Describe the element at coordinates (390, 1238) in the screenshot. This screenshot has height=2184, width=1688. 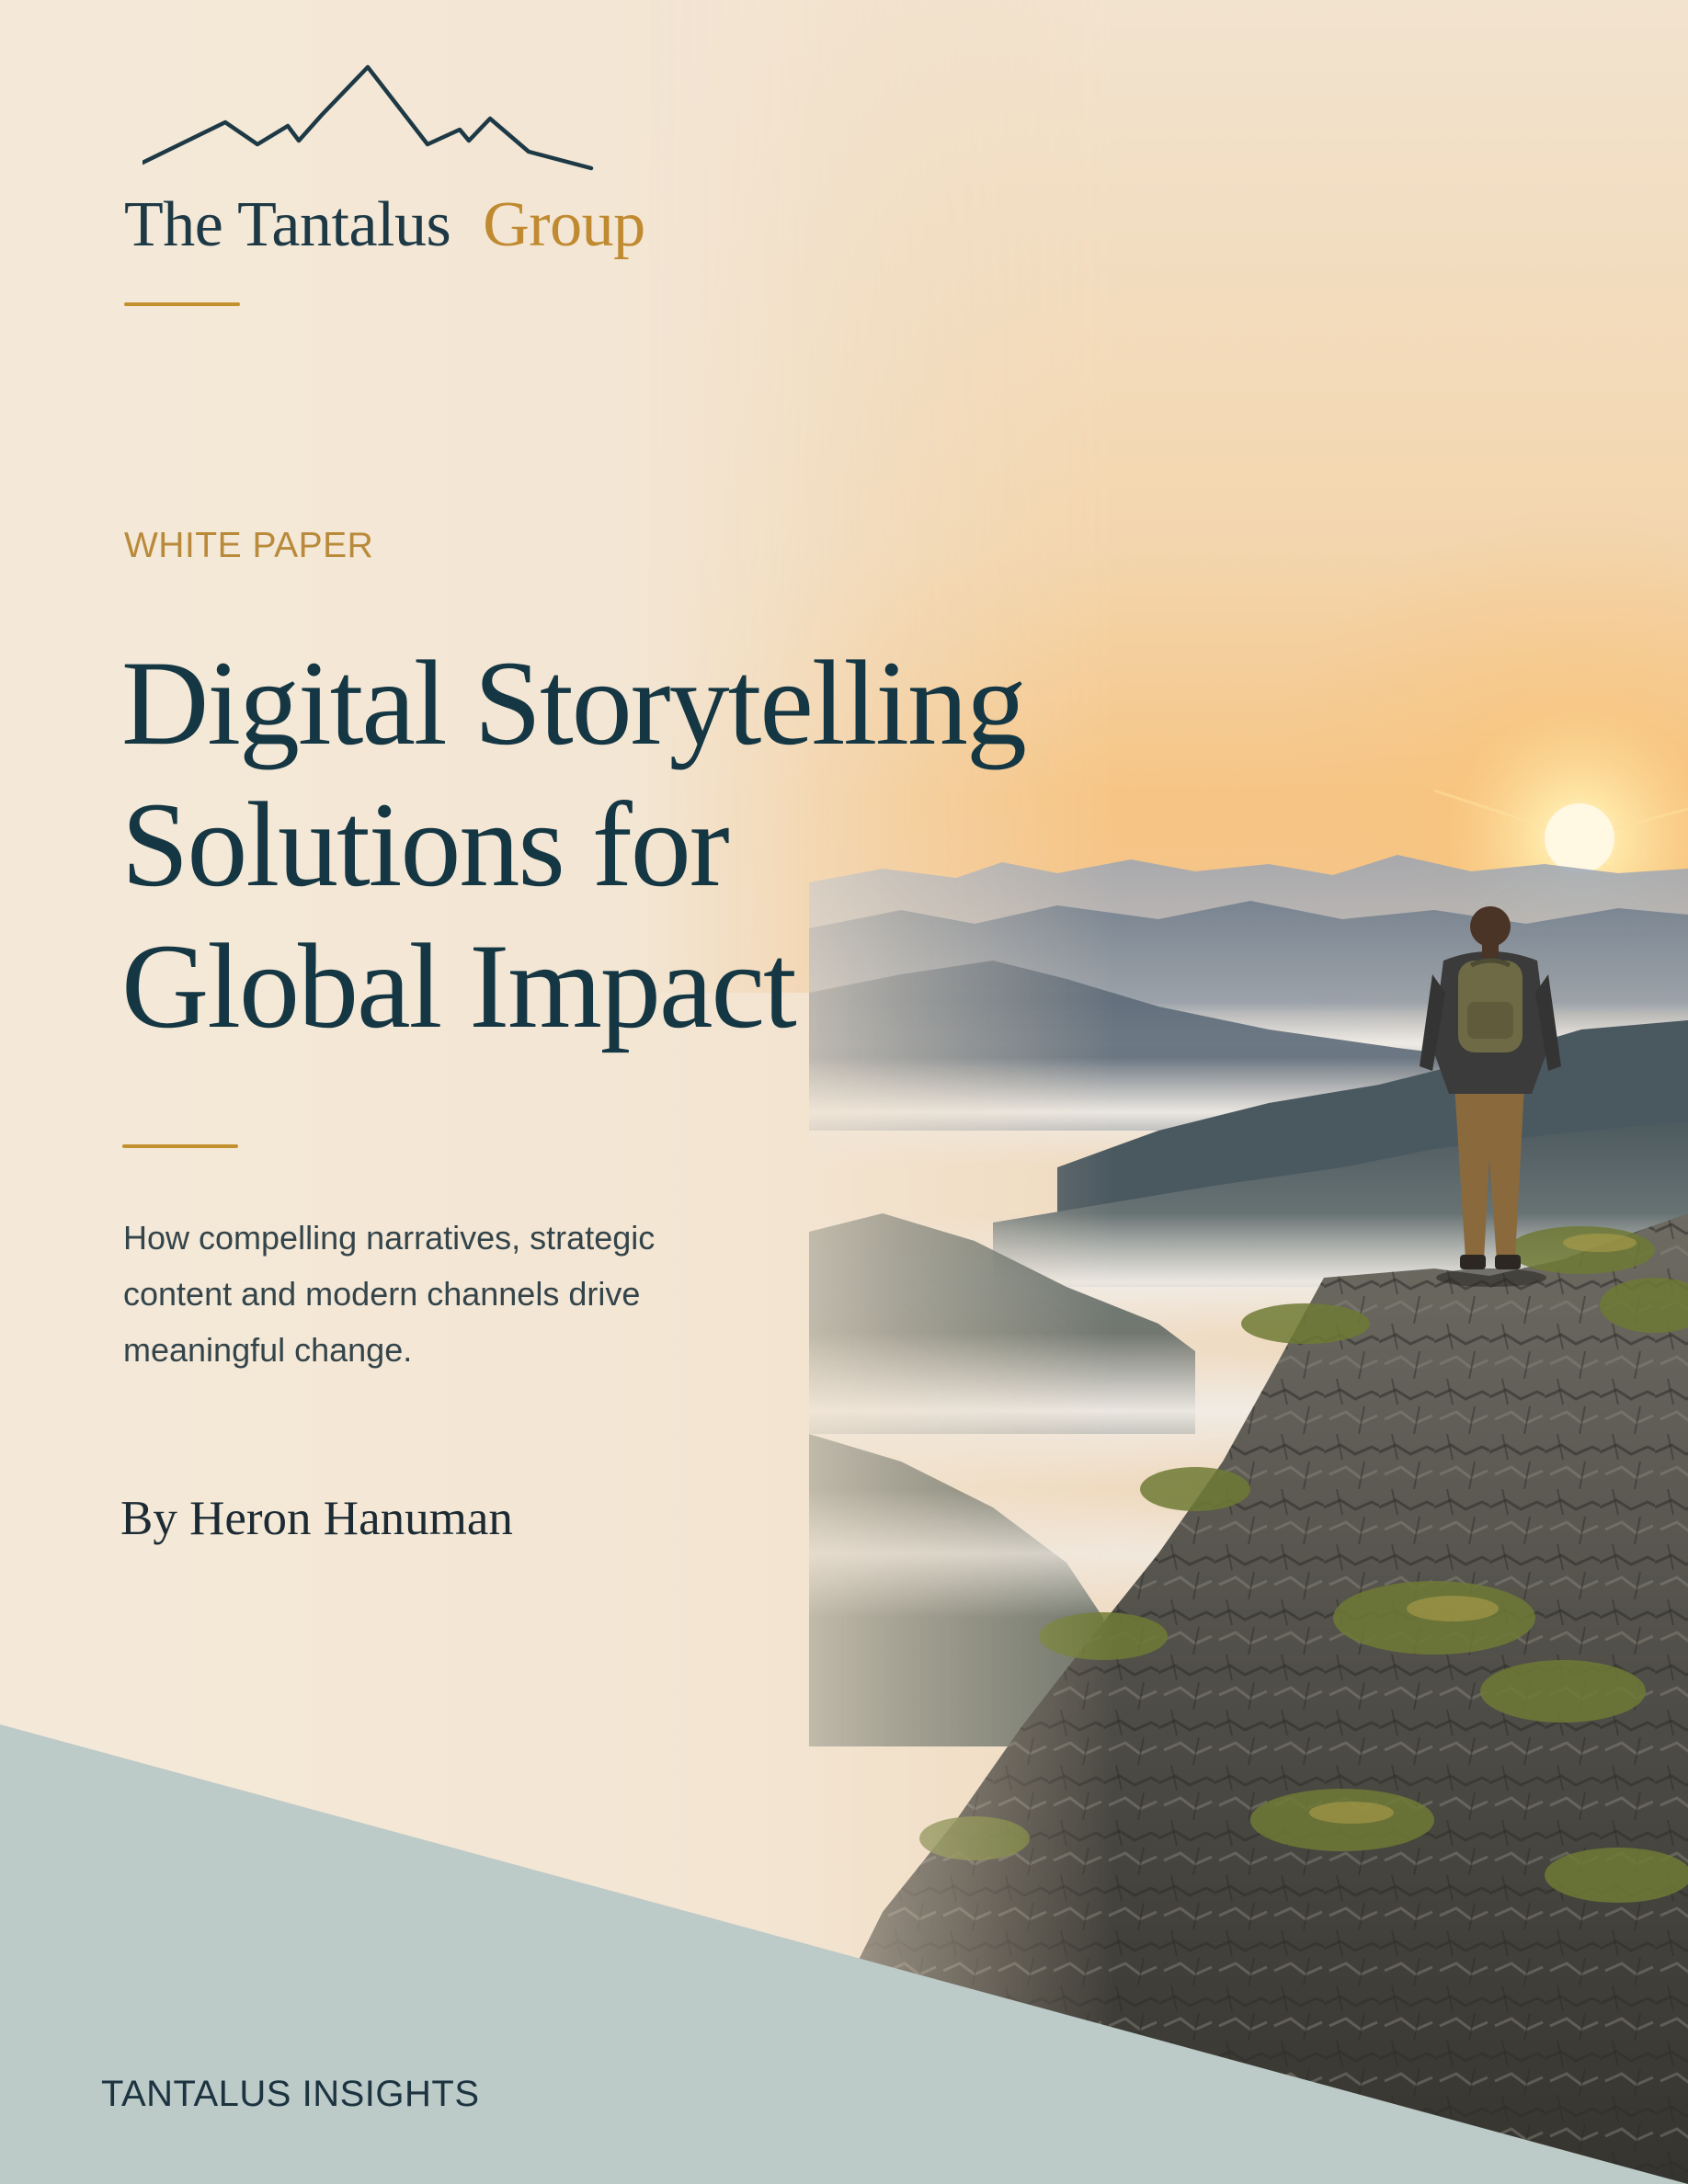
I see `summary-line: How compelling narratives, strategic` at that location.